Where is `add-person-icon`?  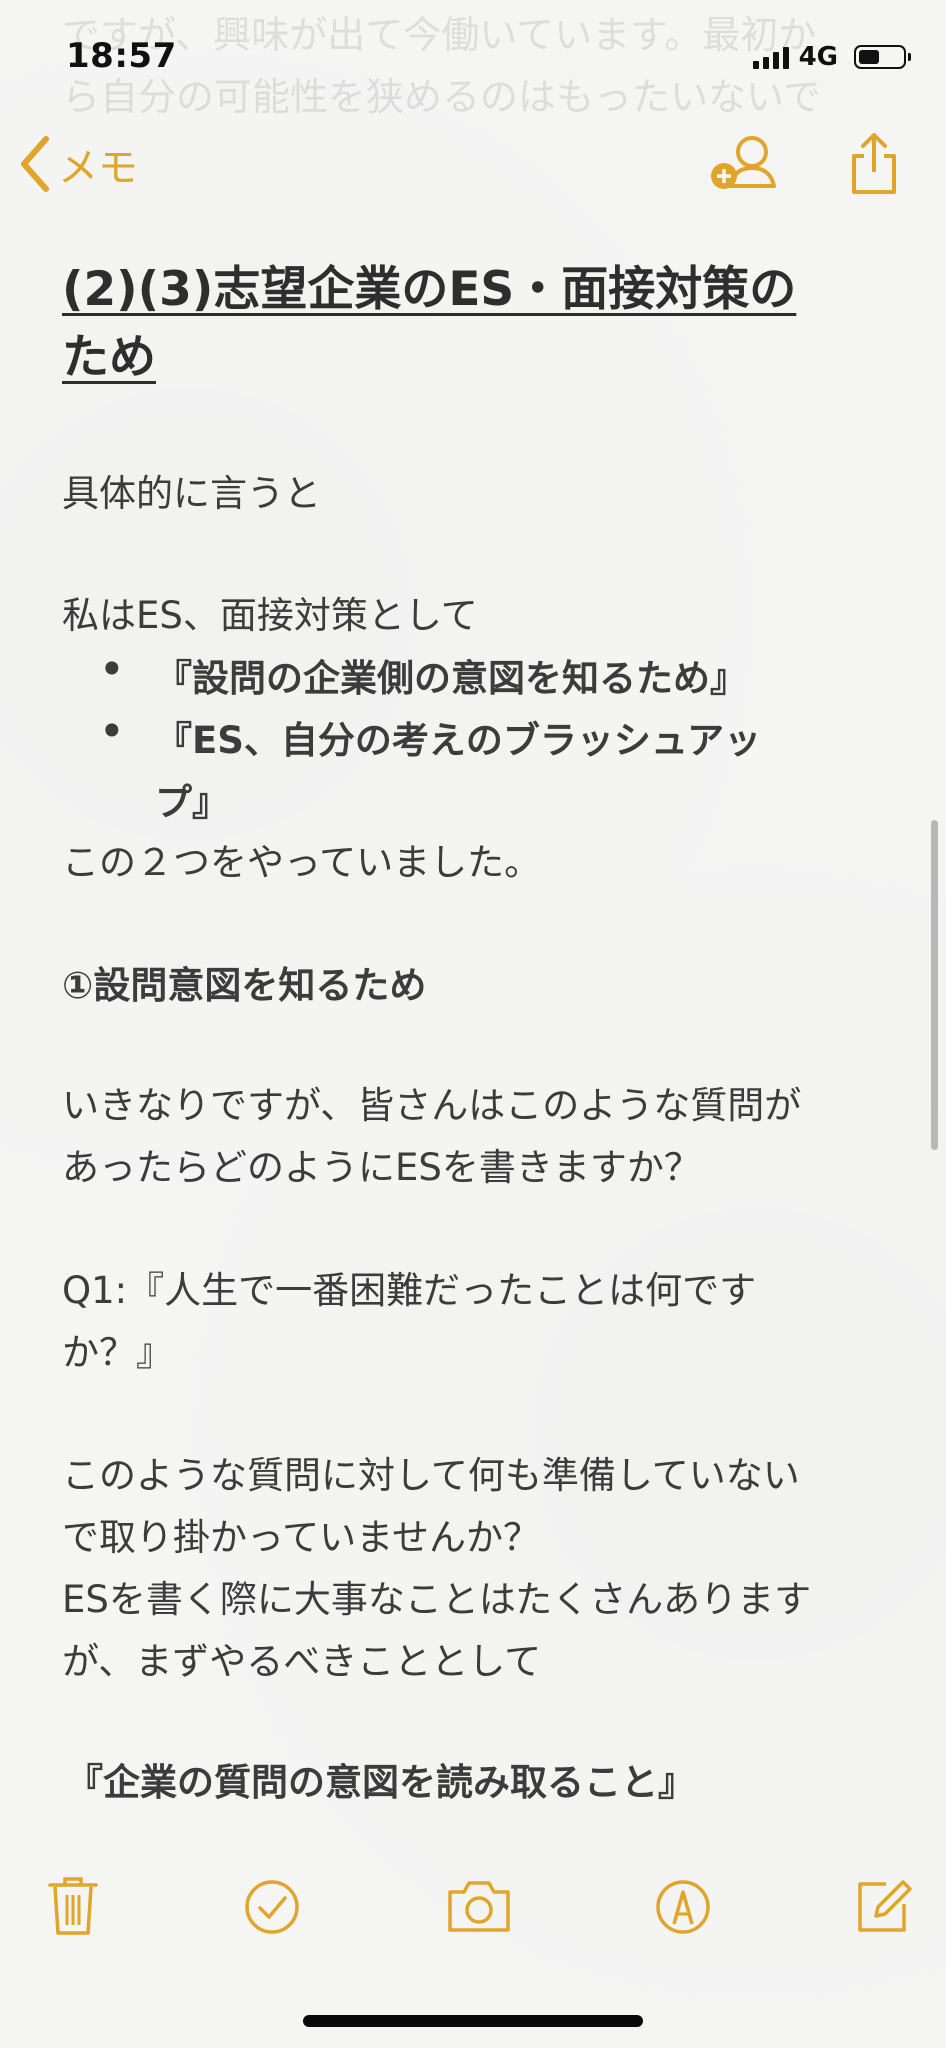 add-person-icon is located at coordinates (743, 162).